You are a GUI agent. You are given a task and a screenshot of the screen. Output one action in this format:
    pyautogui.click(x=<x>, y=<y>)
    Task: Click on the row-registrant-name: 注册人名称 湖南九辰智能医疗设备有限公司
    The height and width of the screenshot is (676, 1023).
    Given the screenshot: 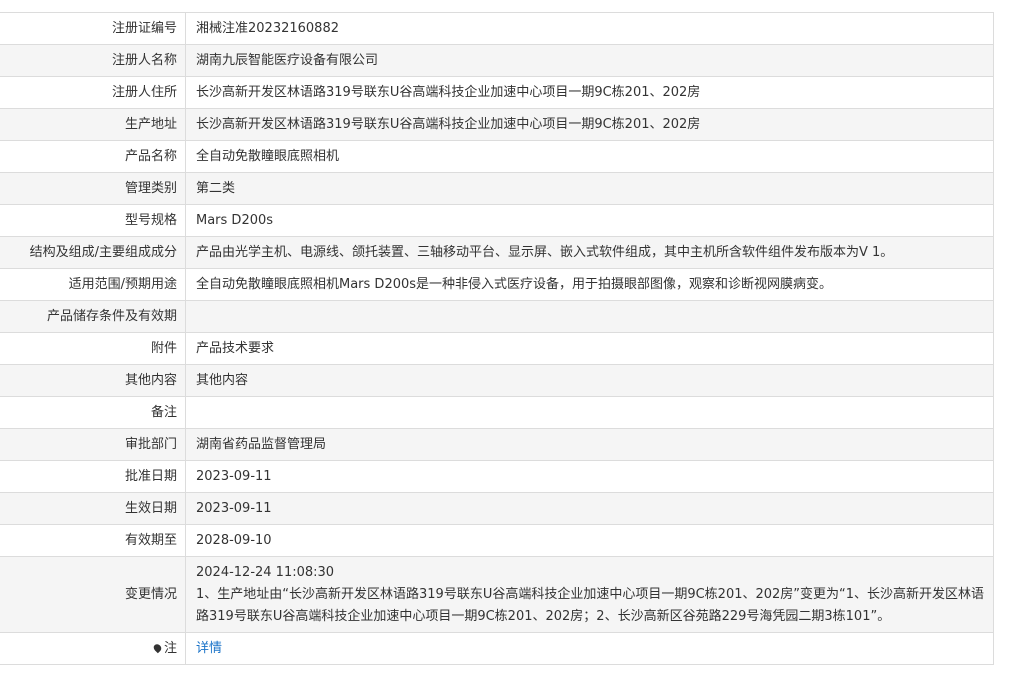 What is the action you would take?
    pyautogui.click(x=497, y=60)
    